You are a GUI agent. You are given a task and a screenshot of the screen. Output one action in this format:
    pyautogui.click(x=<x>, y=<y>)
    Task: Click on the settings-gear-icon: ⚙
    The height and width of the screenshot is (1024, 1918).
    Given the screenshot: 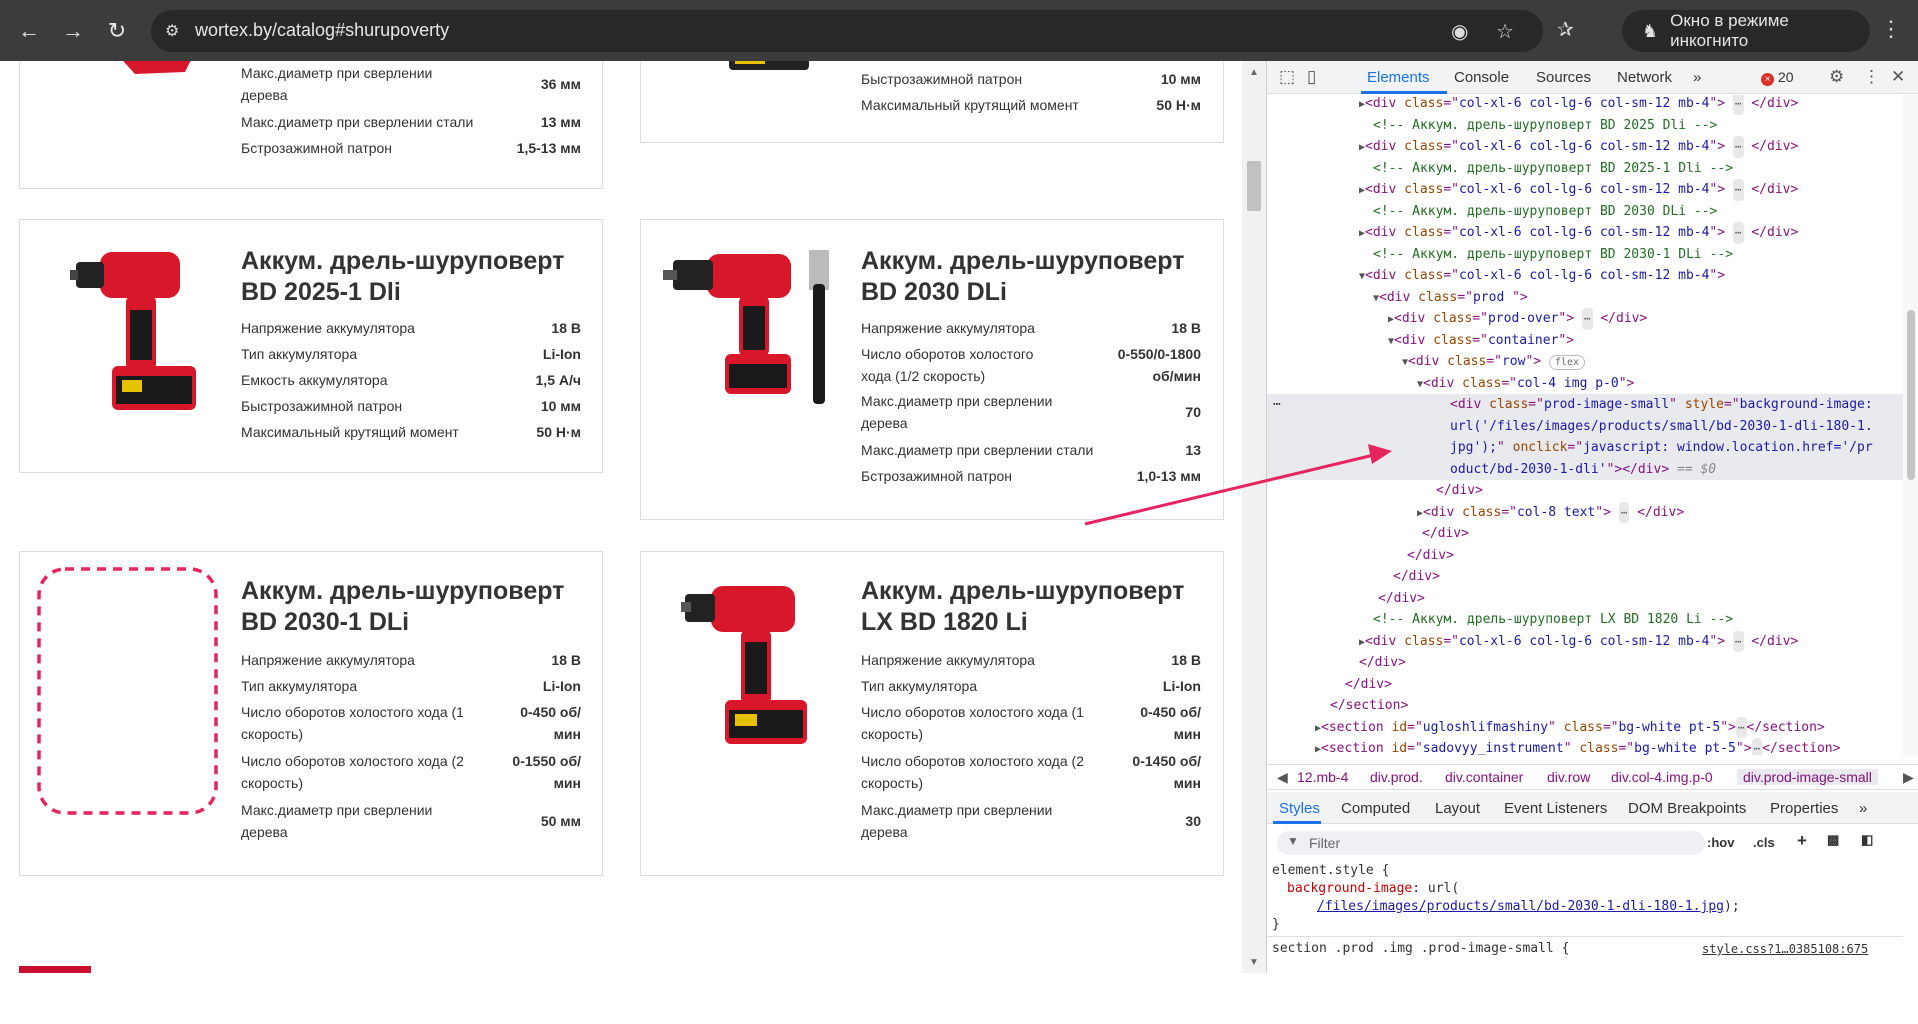 What is the action you would take?
    pyautogui.click(x=1836, y=77)
    